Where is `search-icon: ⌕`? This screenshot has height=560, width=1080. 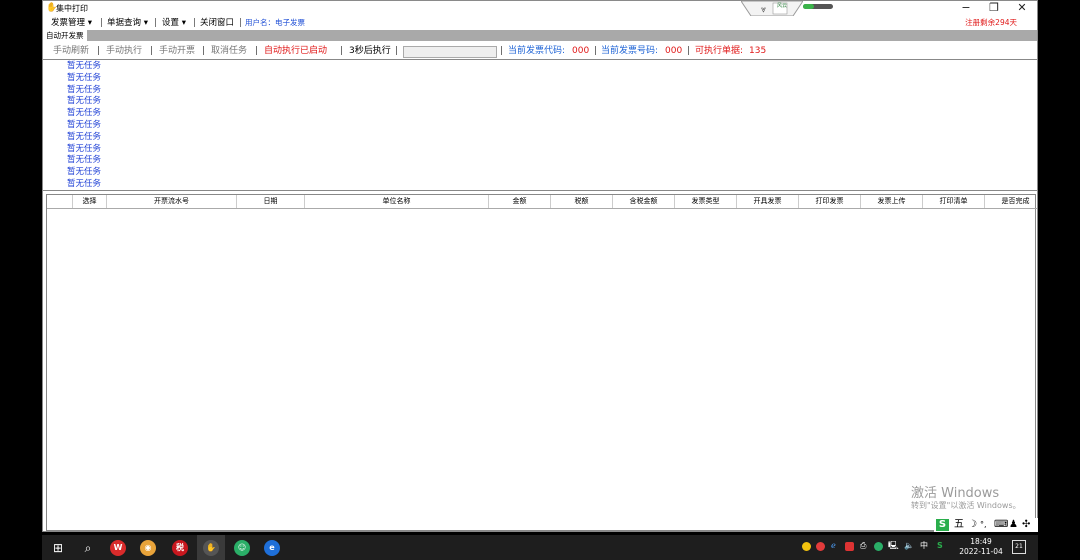 search-icon: ⌕ is located at coordinates (88, 548).